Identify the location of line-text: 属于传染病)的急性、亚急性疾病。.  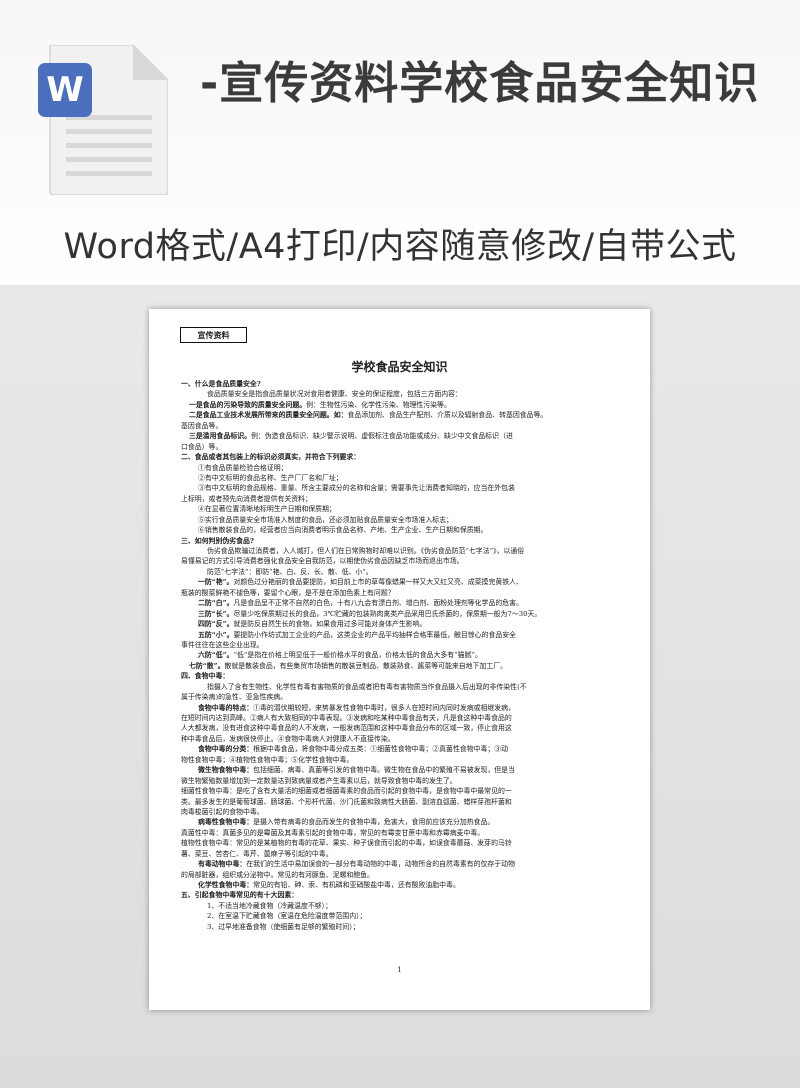
(234, 697).